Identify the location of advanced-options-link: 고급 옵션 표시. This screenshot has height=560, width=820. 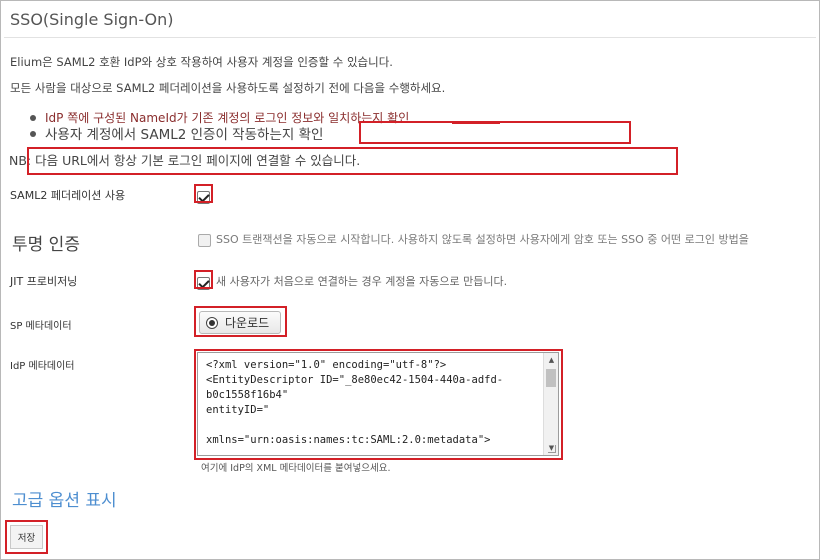
(64, 498).